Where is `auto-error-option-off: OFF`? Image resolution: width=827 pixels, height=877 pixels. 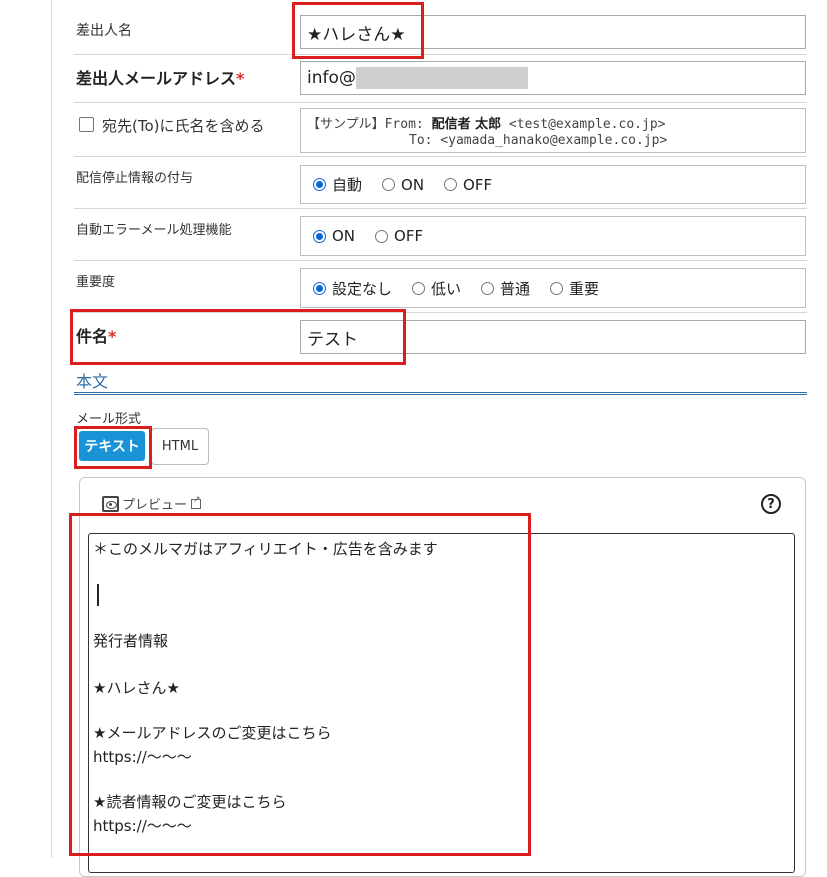 auto-error-option-off: OFF is located at coordinates (399, 236).